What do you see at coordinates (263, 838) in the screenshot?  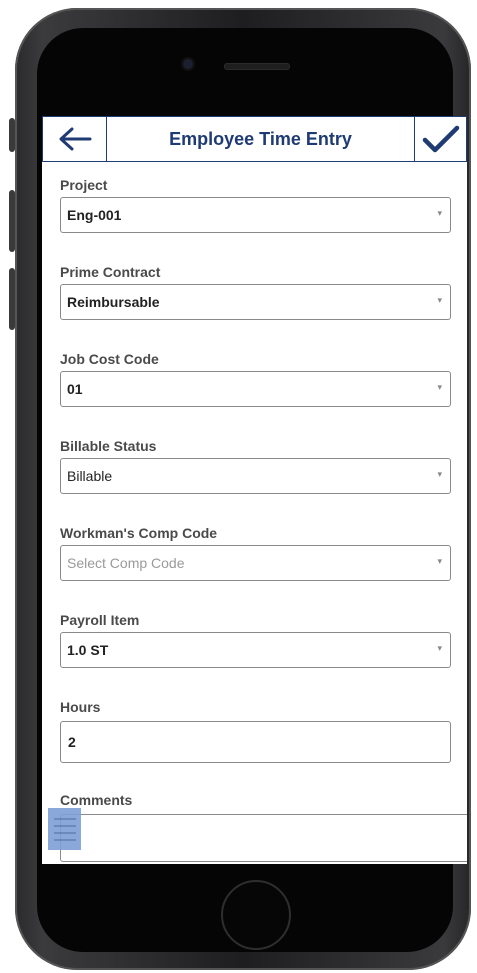 I see `comments-textarea` at bounding box center [263, 838].